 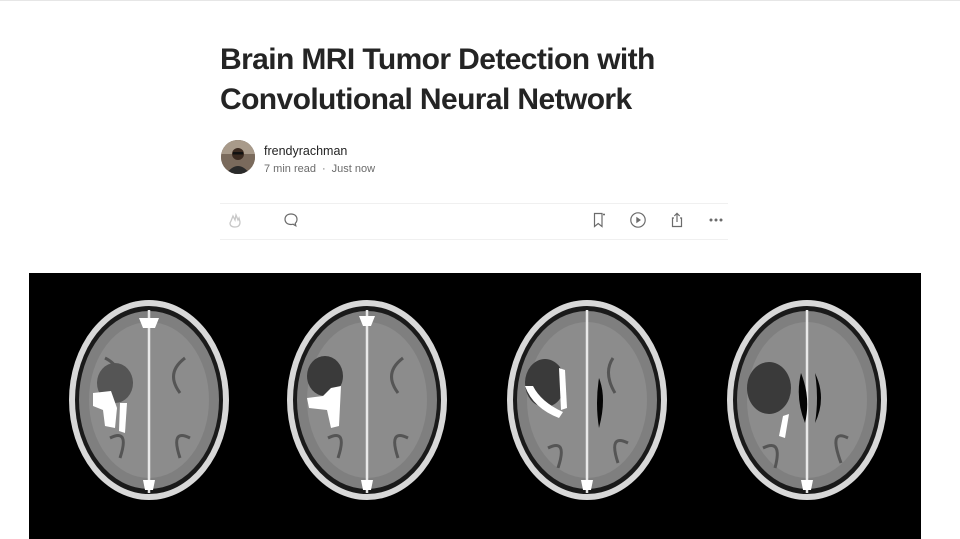 What do you see at coordinates (437, 59) in the screenshot?
I see `title-line-1: Brain MRI Tumor Detection with` at bounding box center [437, 59].